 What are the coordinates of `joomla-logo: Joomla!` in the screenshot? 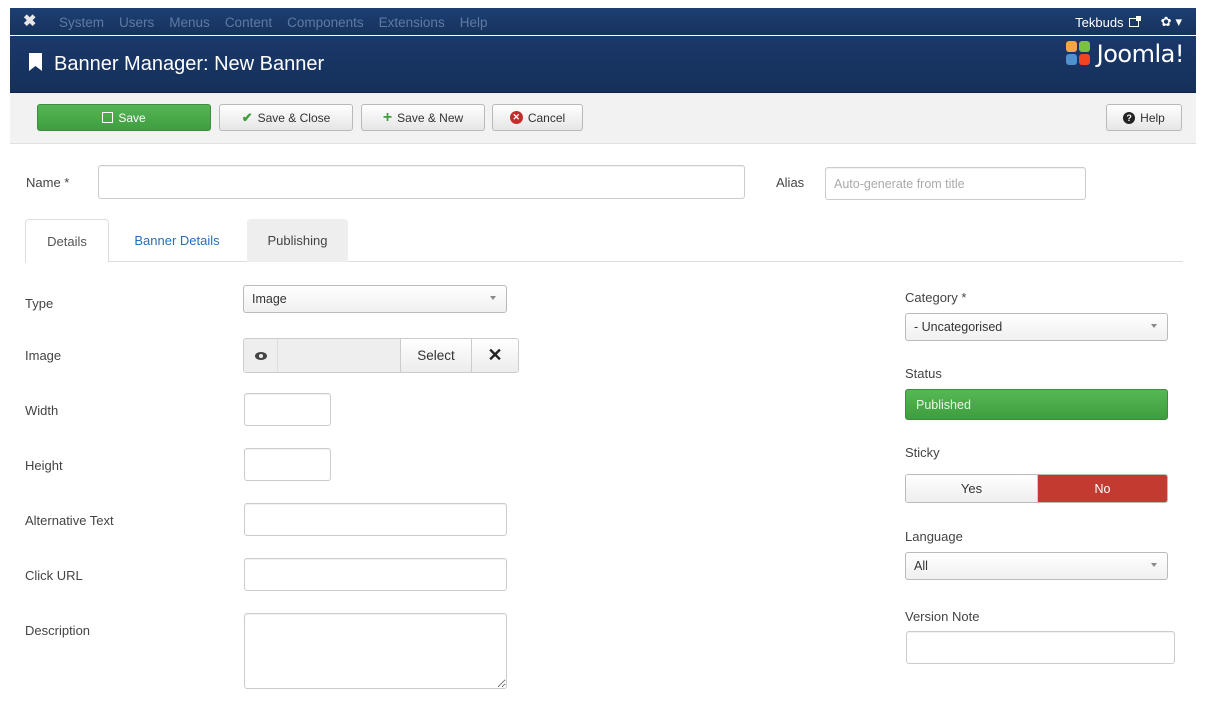 It's located at (1125, 54).